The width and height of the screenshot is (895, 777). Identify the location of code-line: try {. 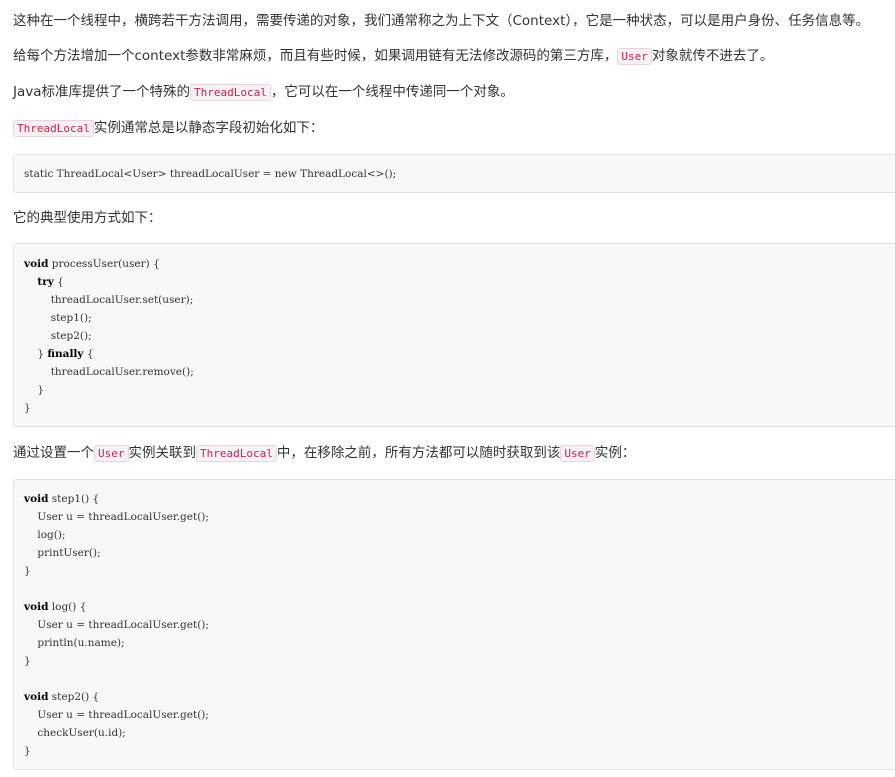
(459, 282).